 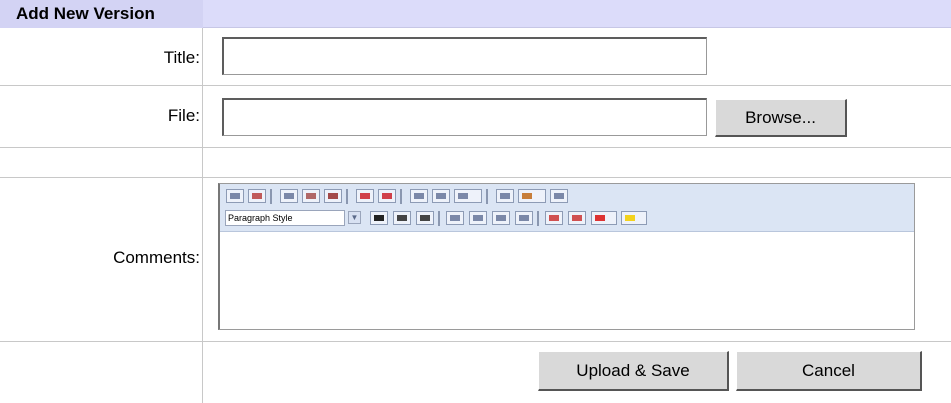 I want to click on cancel-button: Cancel, so click(x=829, y=371).